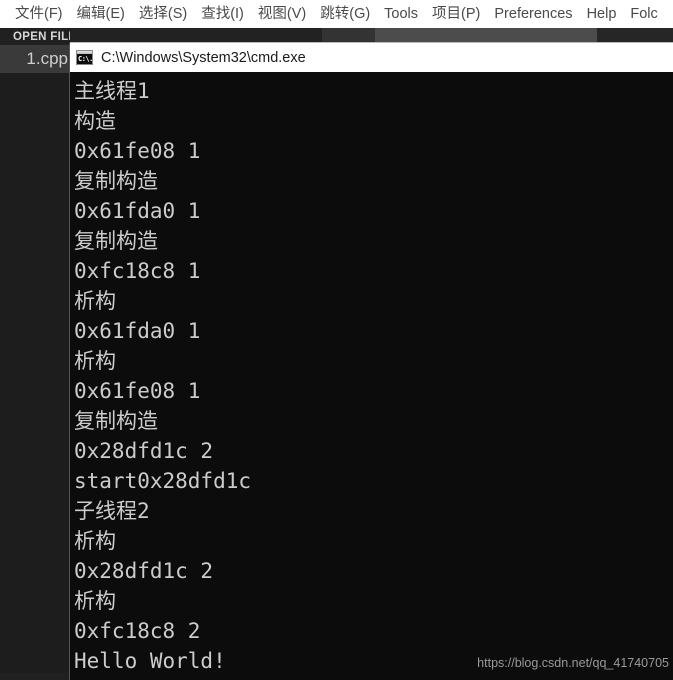 This screenshot has height=680, width=673. Describe the element at coordinates (486, 35) in the screenshot. I see `tab-active` at that location.